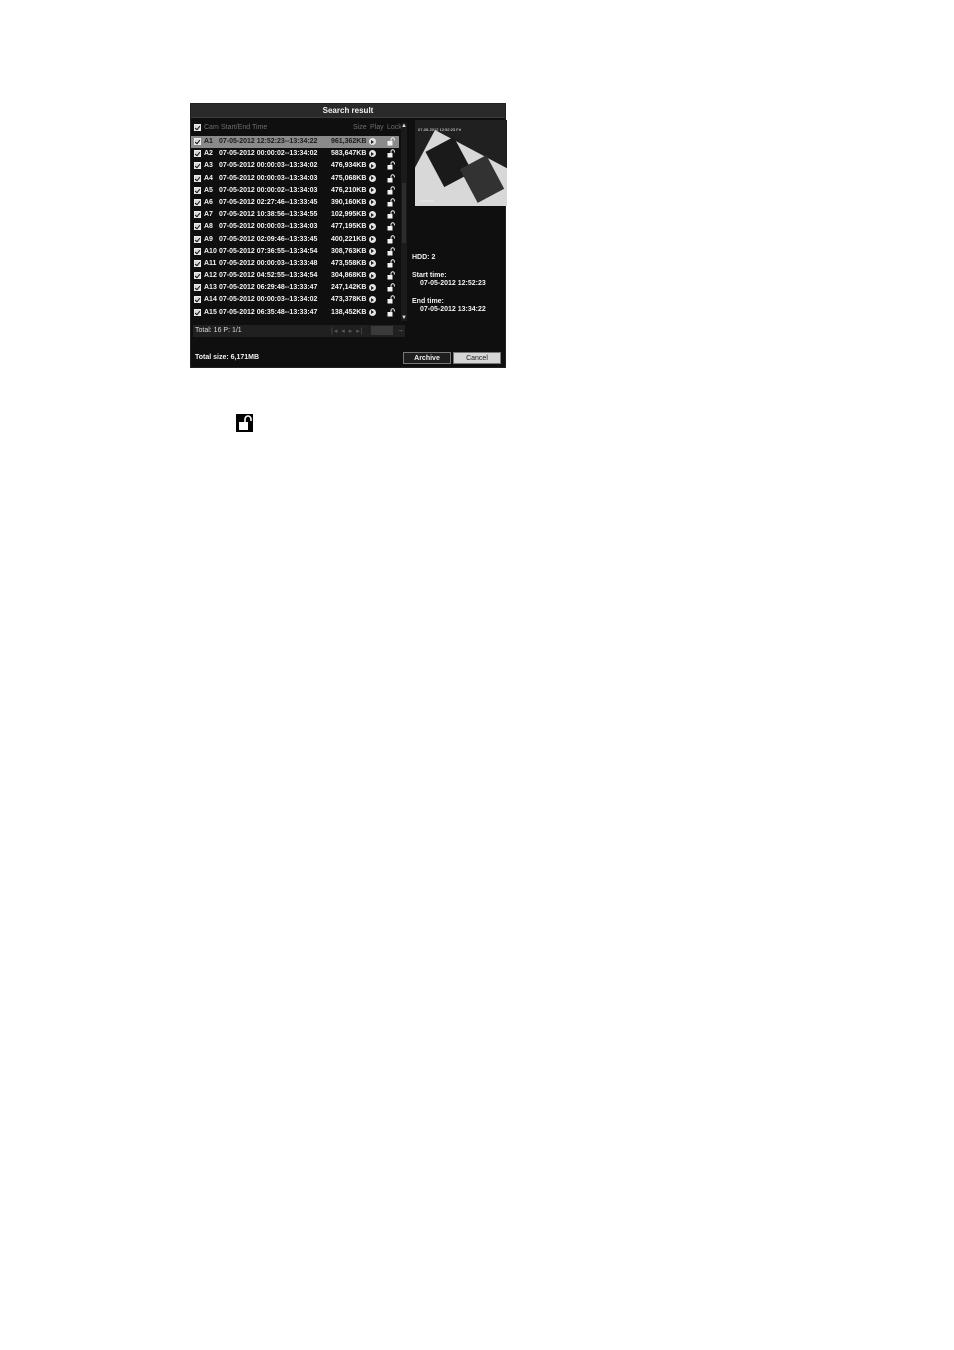 The width and height of the screenshot is (954, 1350). I want to click on table-row: A3 07-05-2012 00:00:03--13:34:02 476,934KB, so click(295, 166).